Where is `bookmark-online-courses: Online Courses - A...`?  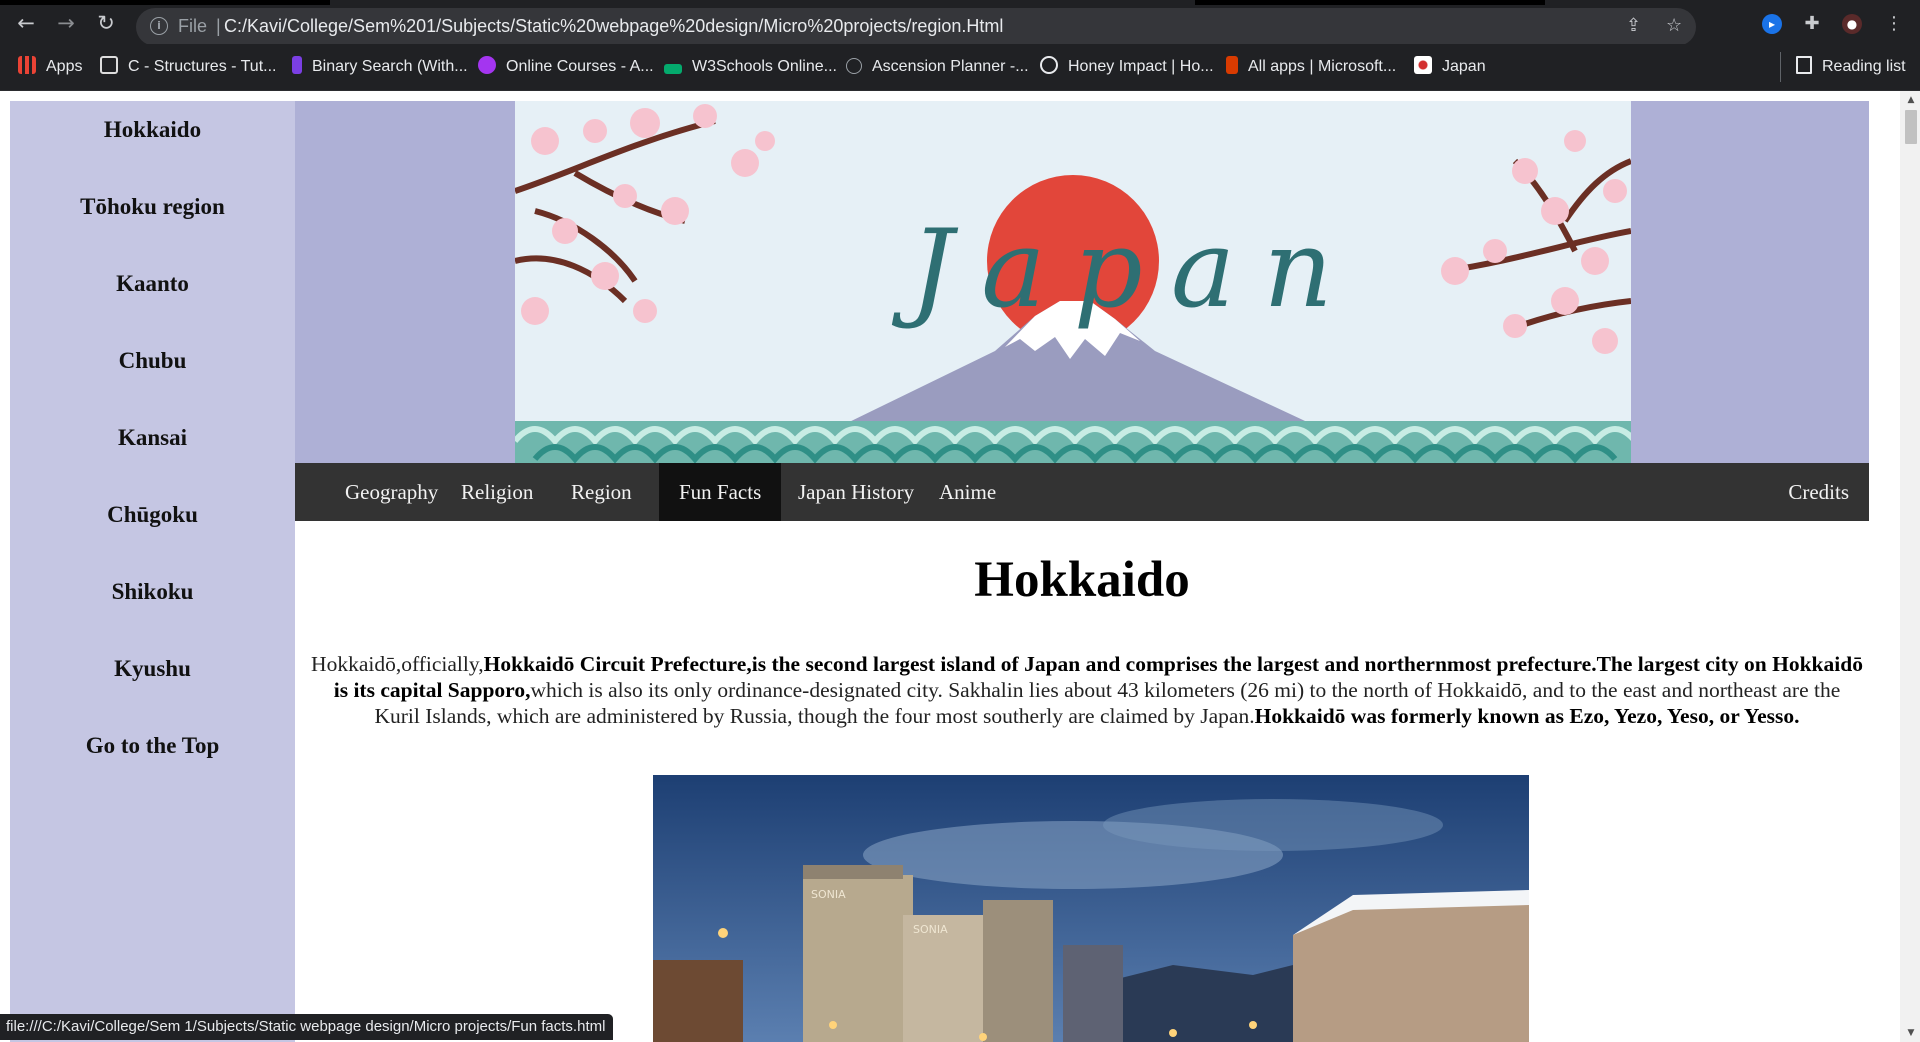
bookmark-online-courses: Online Courses - A... is located at coordinates (566, 67).